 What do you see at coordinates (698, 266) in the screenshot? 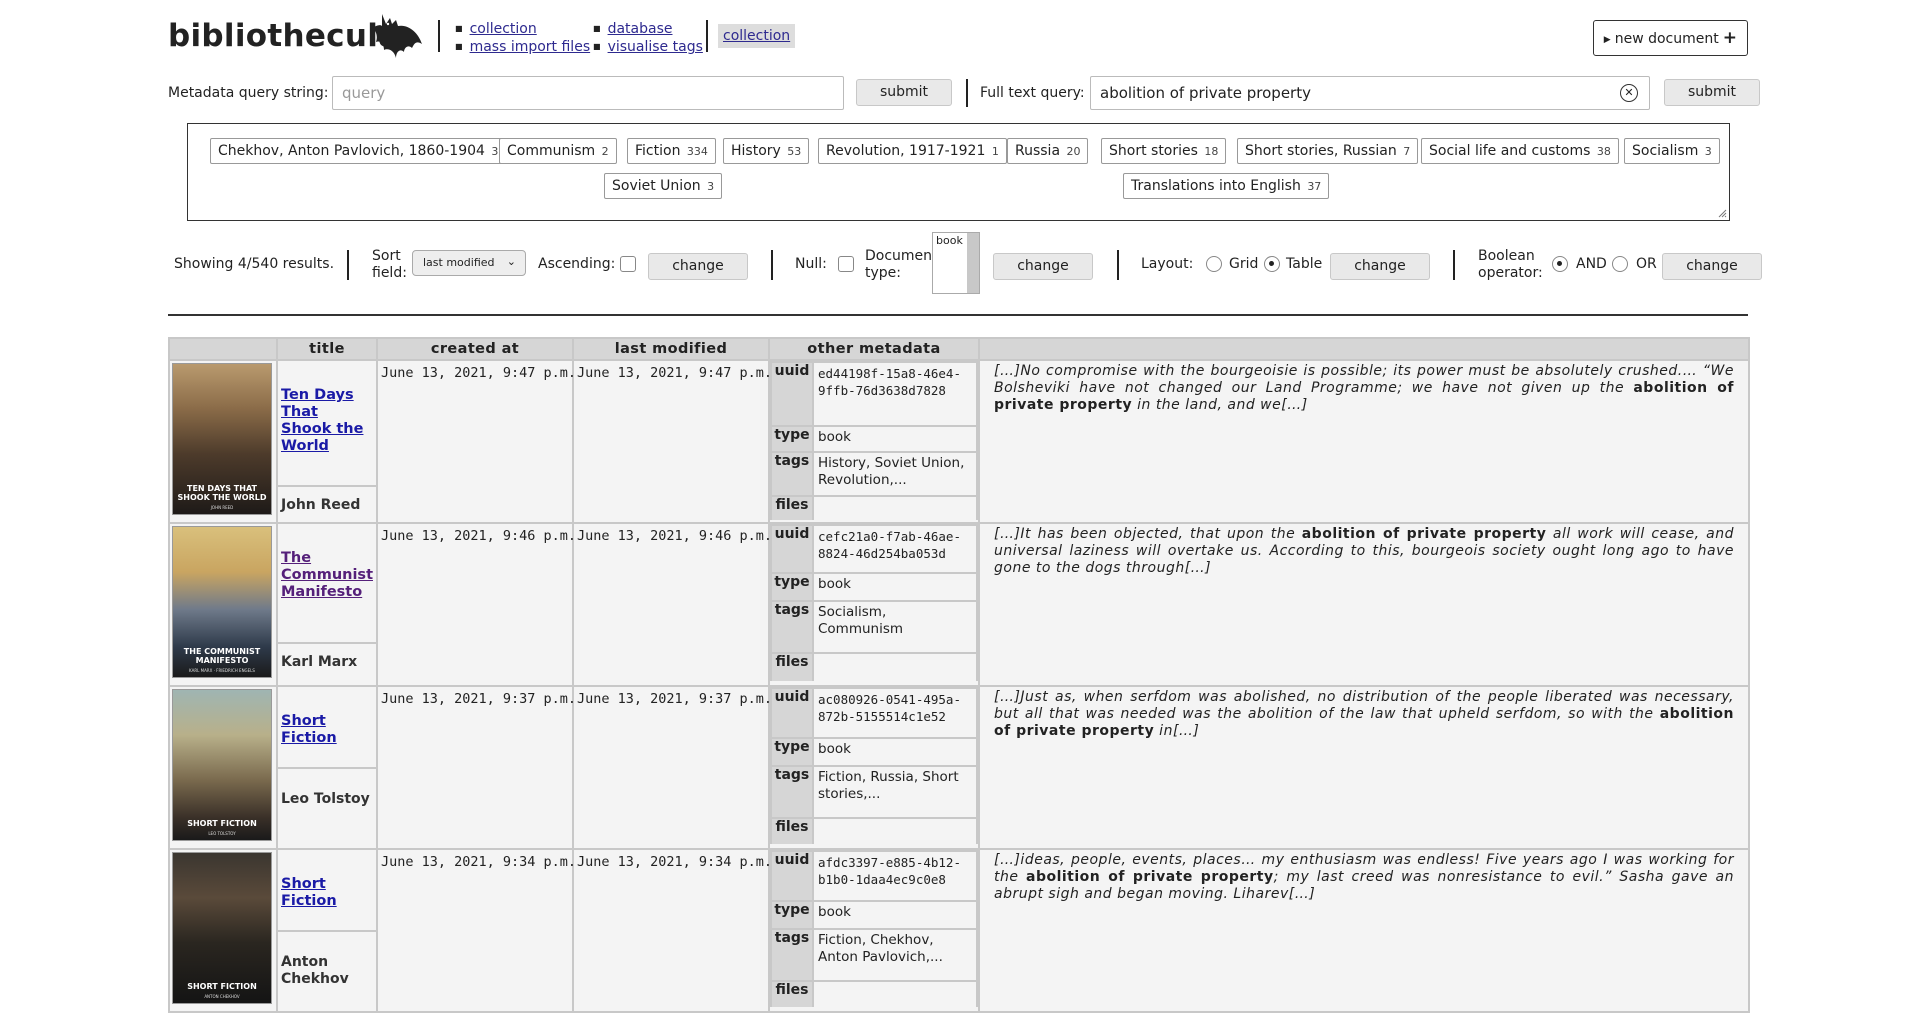
I see `sort-change-button: change` at bounding box center [698, 266].